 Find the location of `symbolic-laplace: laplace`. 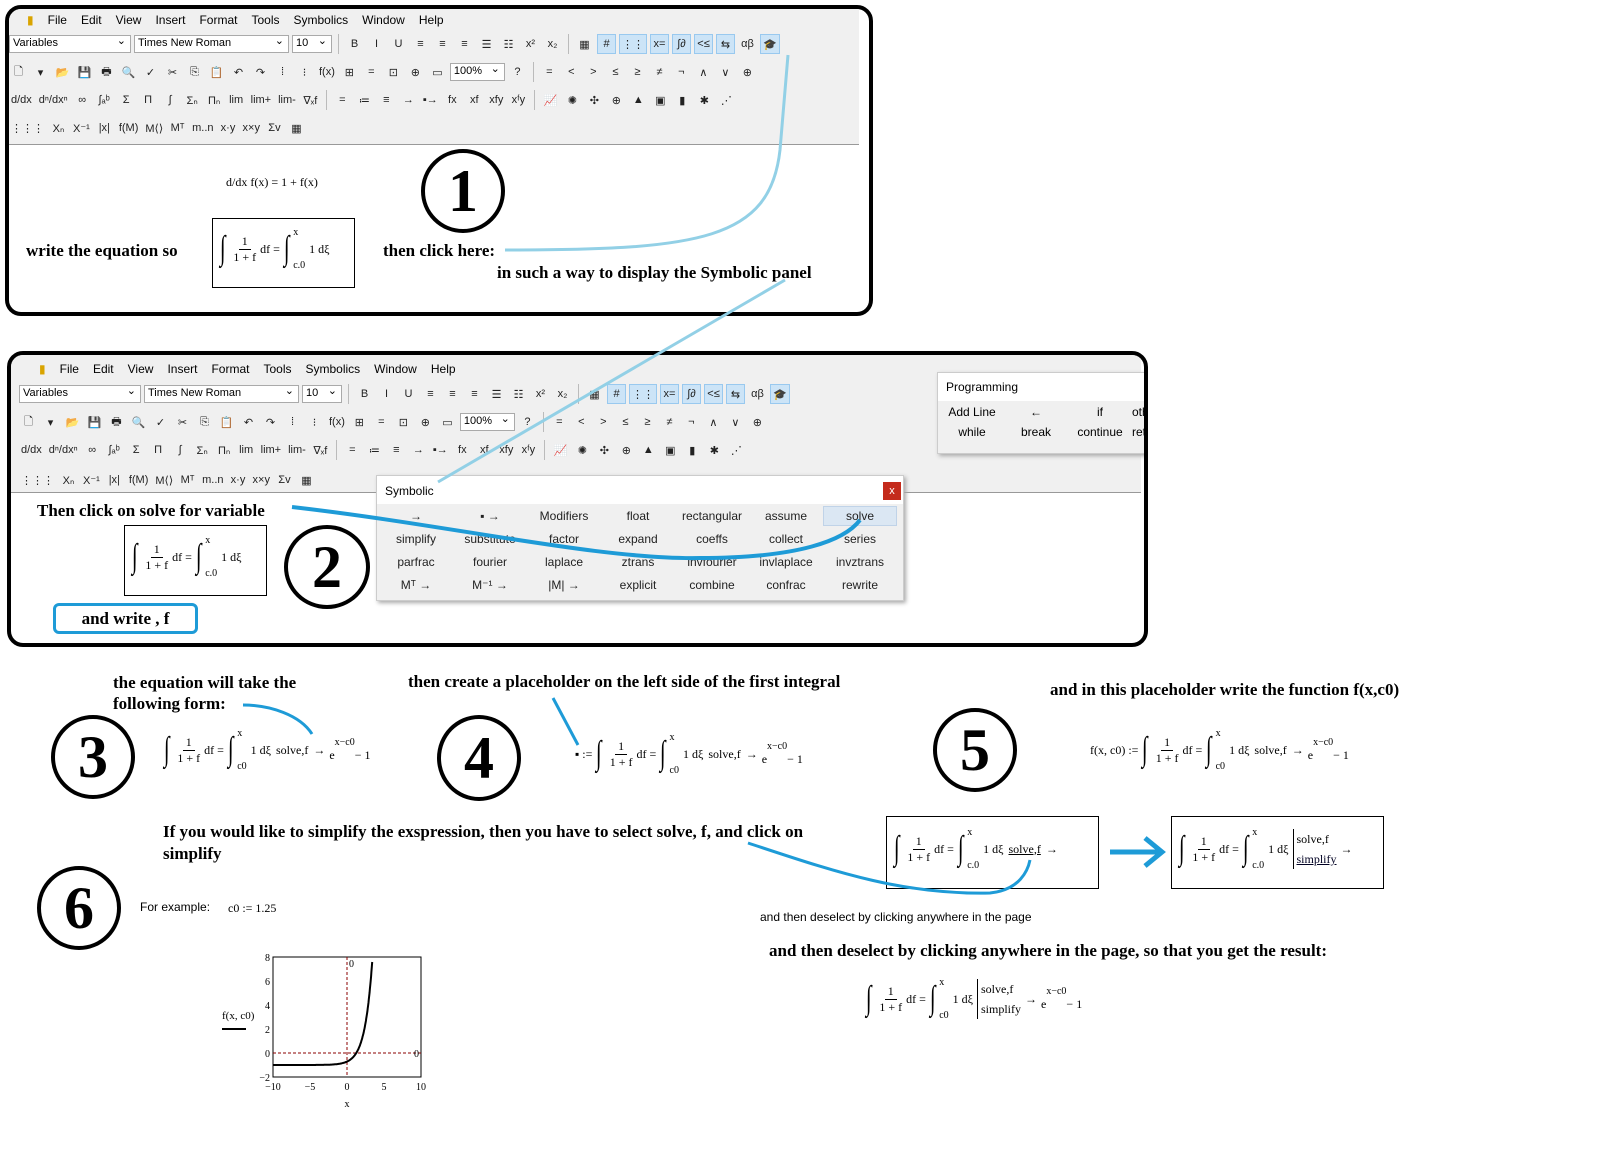

symbolic-laplace: laplace is located at coordinates (564, 562).